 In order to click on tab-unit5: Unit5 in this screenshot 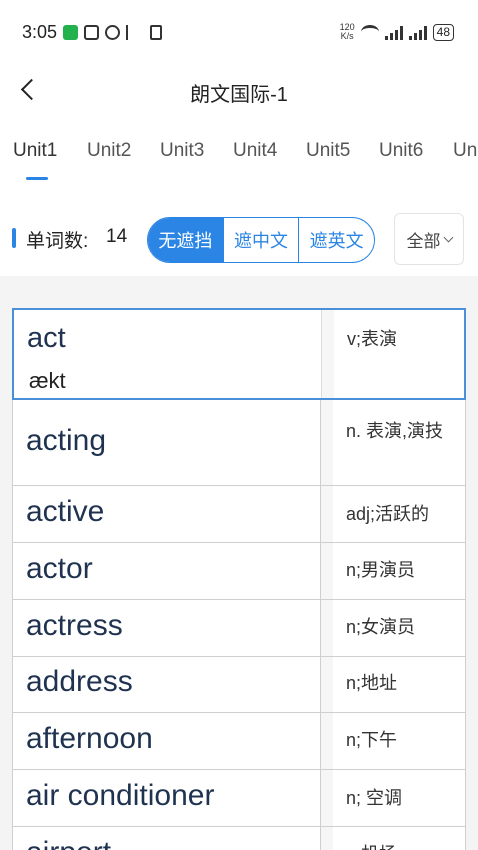, I will do `click(328, 151)`.